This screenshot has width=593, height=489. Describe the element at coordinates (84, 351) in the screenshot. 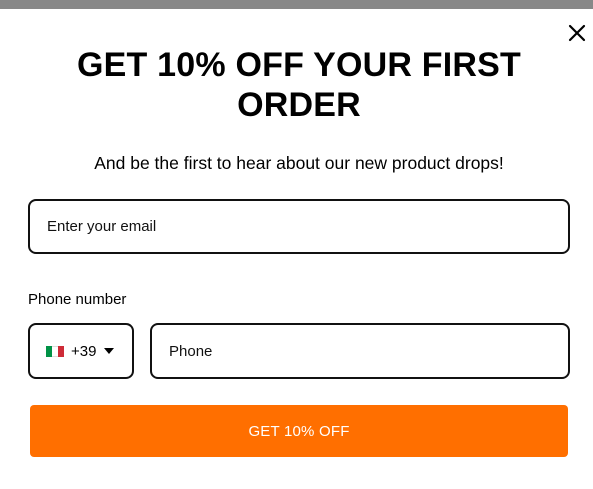

I see `dial-code: +39` at that location.